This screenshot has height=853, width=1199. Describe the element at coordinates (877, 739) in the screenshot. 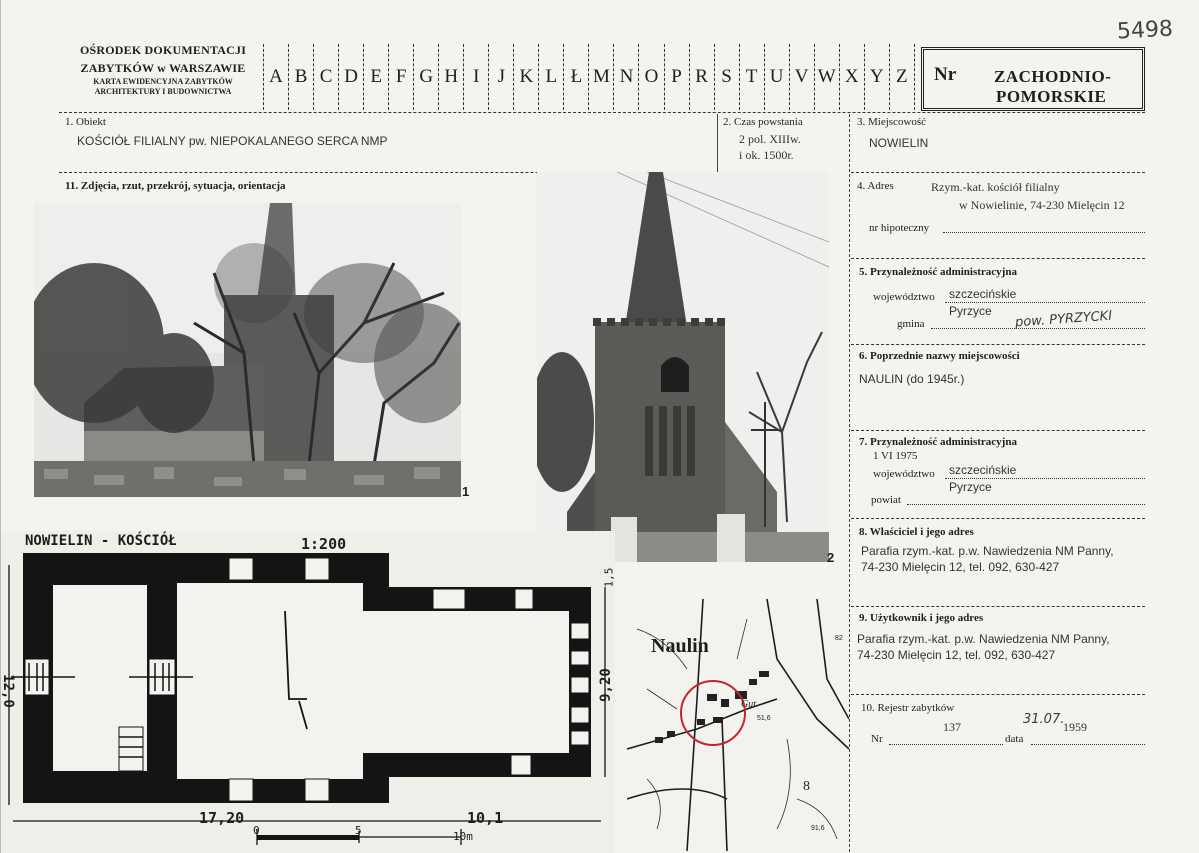

I see `rejestr-nr-label: Nr` at that location.